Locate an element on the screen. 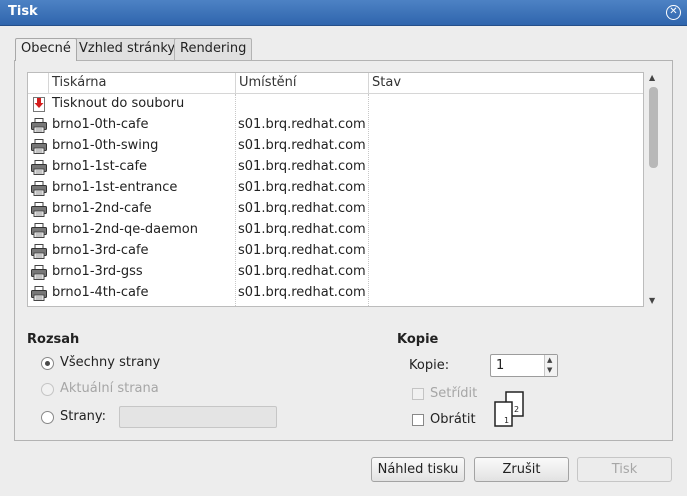 This screenshot has height=496, width=687. printer-row: Tisknout do souboru is located at coordinates (335, 104).